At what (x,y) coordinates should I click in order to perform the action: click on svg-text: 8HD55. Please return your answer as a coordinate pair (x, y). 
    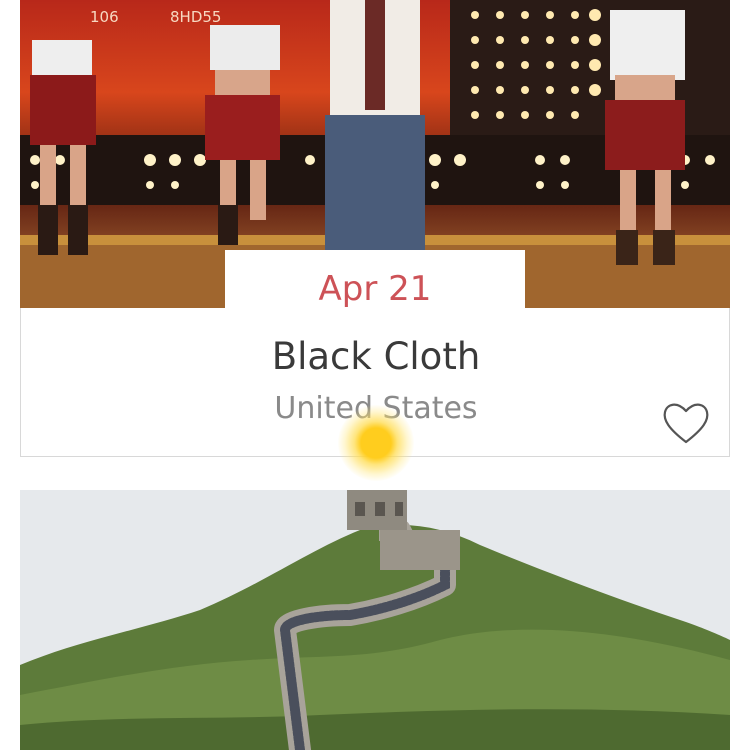
    Looking at the image, I should click on (195, 17).